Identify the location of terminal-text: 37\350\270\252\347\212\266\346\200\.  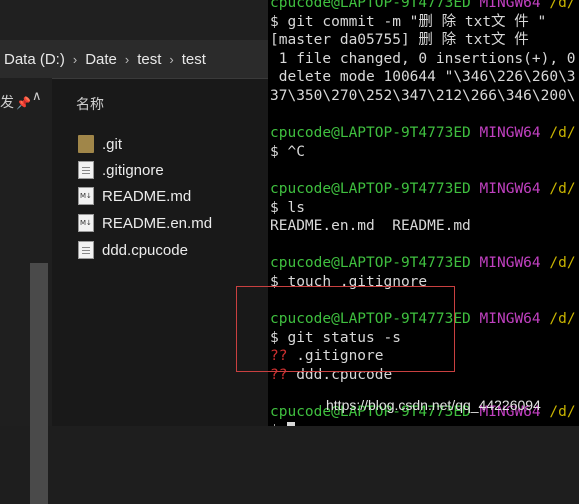
(423, 96).